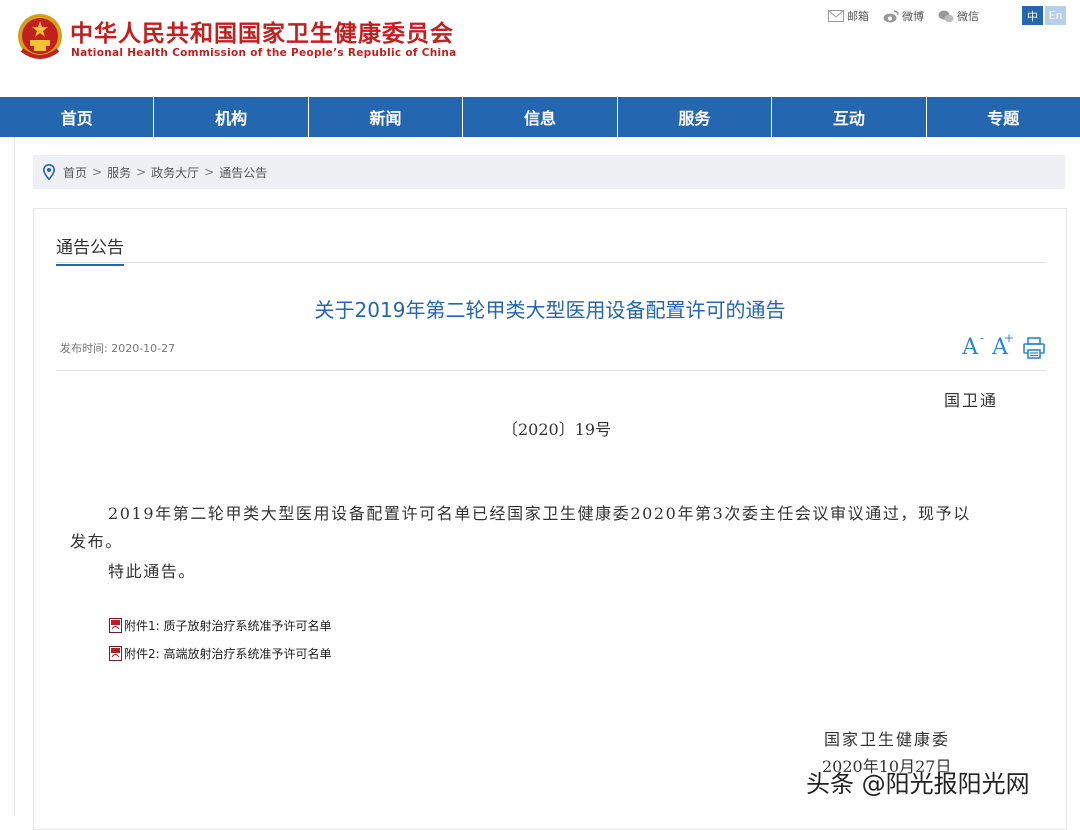 Image resolution: width=1080 pixels, height=830 pixels. I want to click on language-switch: 中 En, so click(1044, 15).